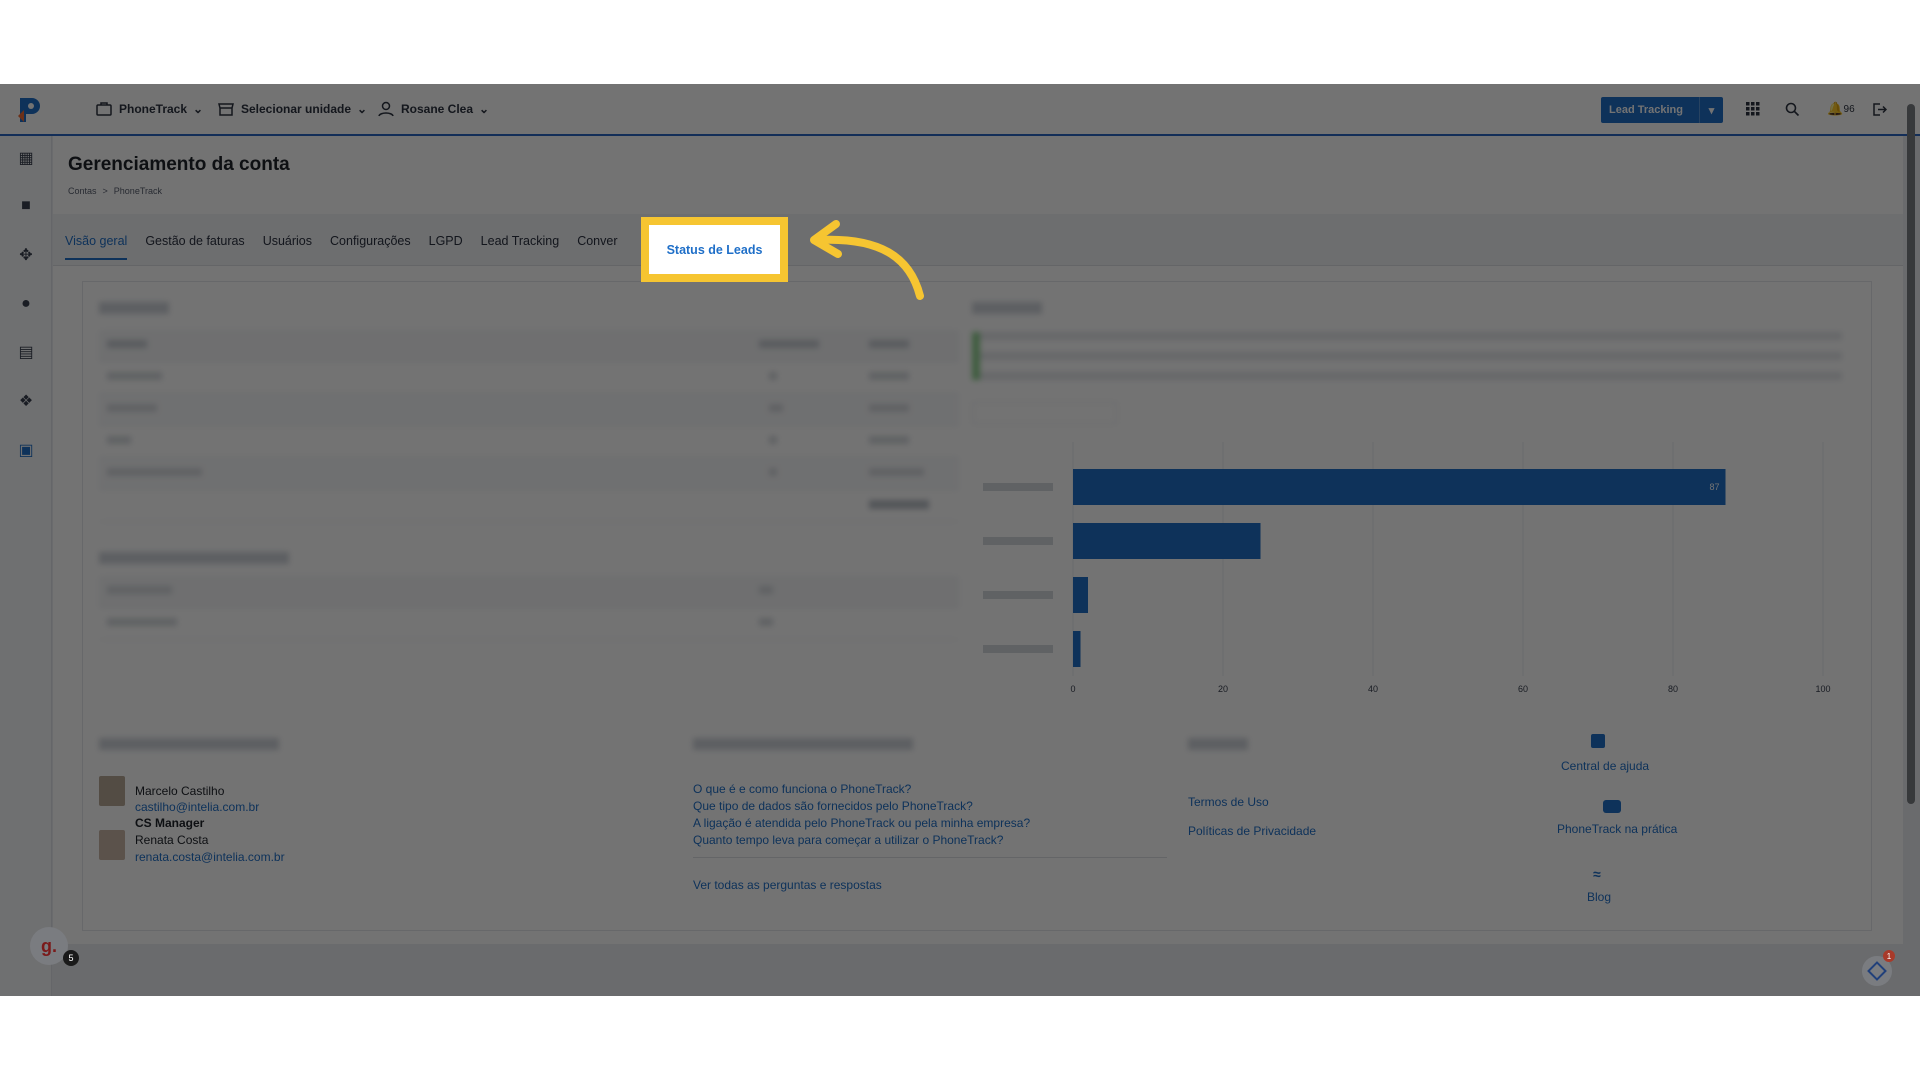 The image size is (1920, 1080). Describe the element at coordinates (1523, 688) in the screenshot. I see `x-tick-label: 60` at that location.